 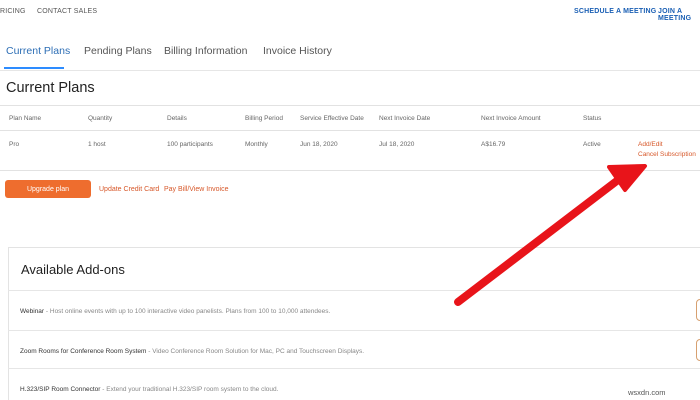 What do you see at coordinates (190, 144) in the screenshot?
I see `cell-details: 100 participants` at bounding box center [190, 144].